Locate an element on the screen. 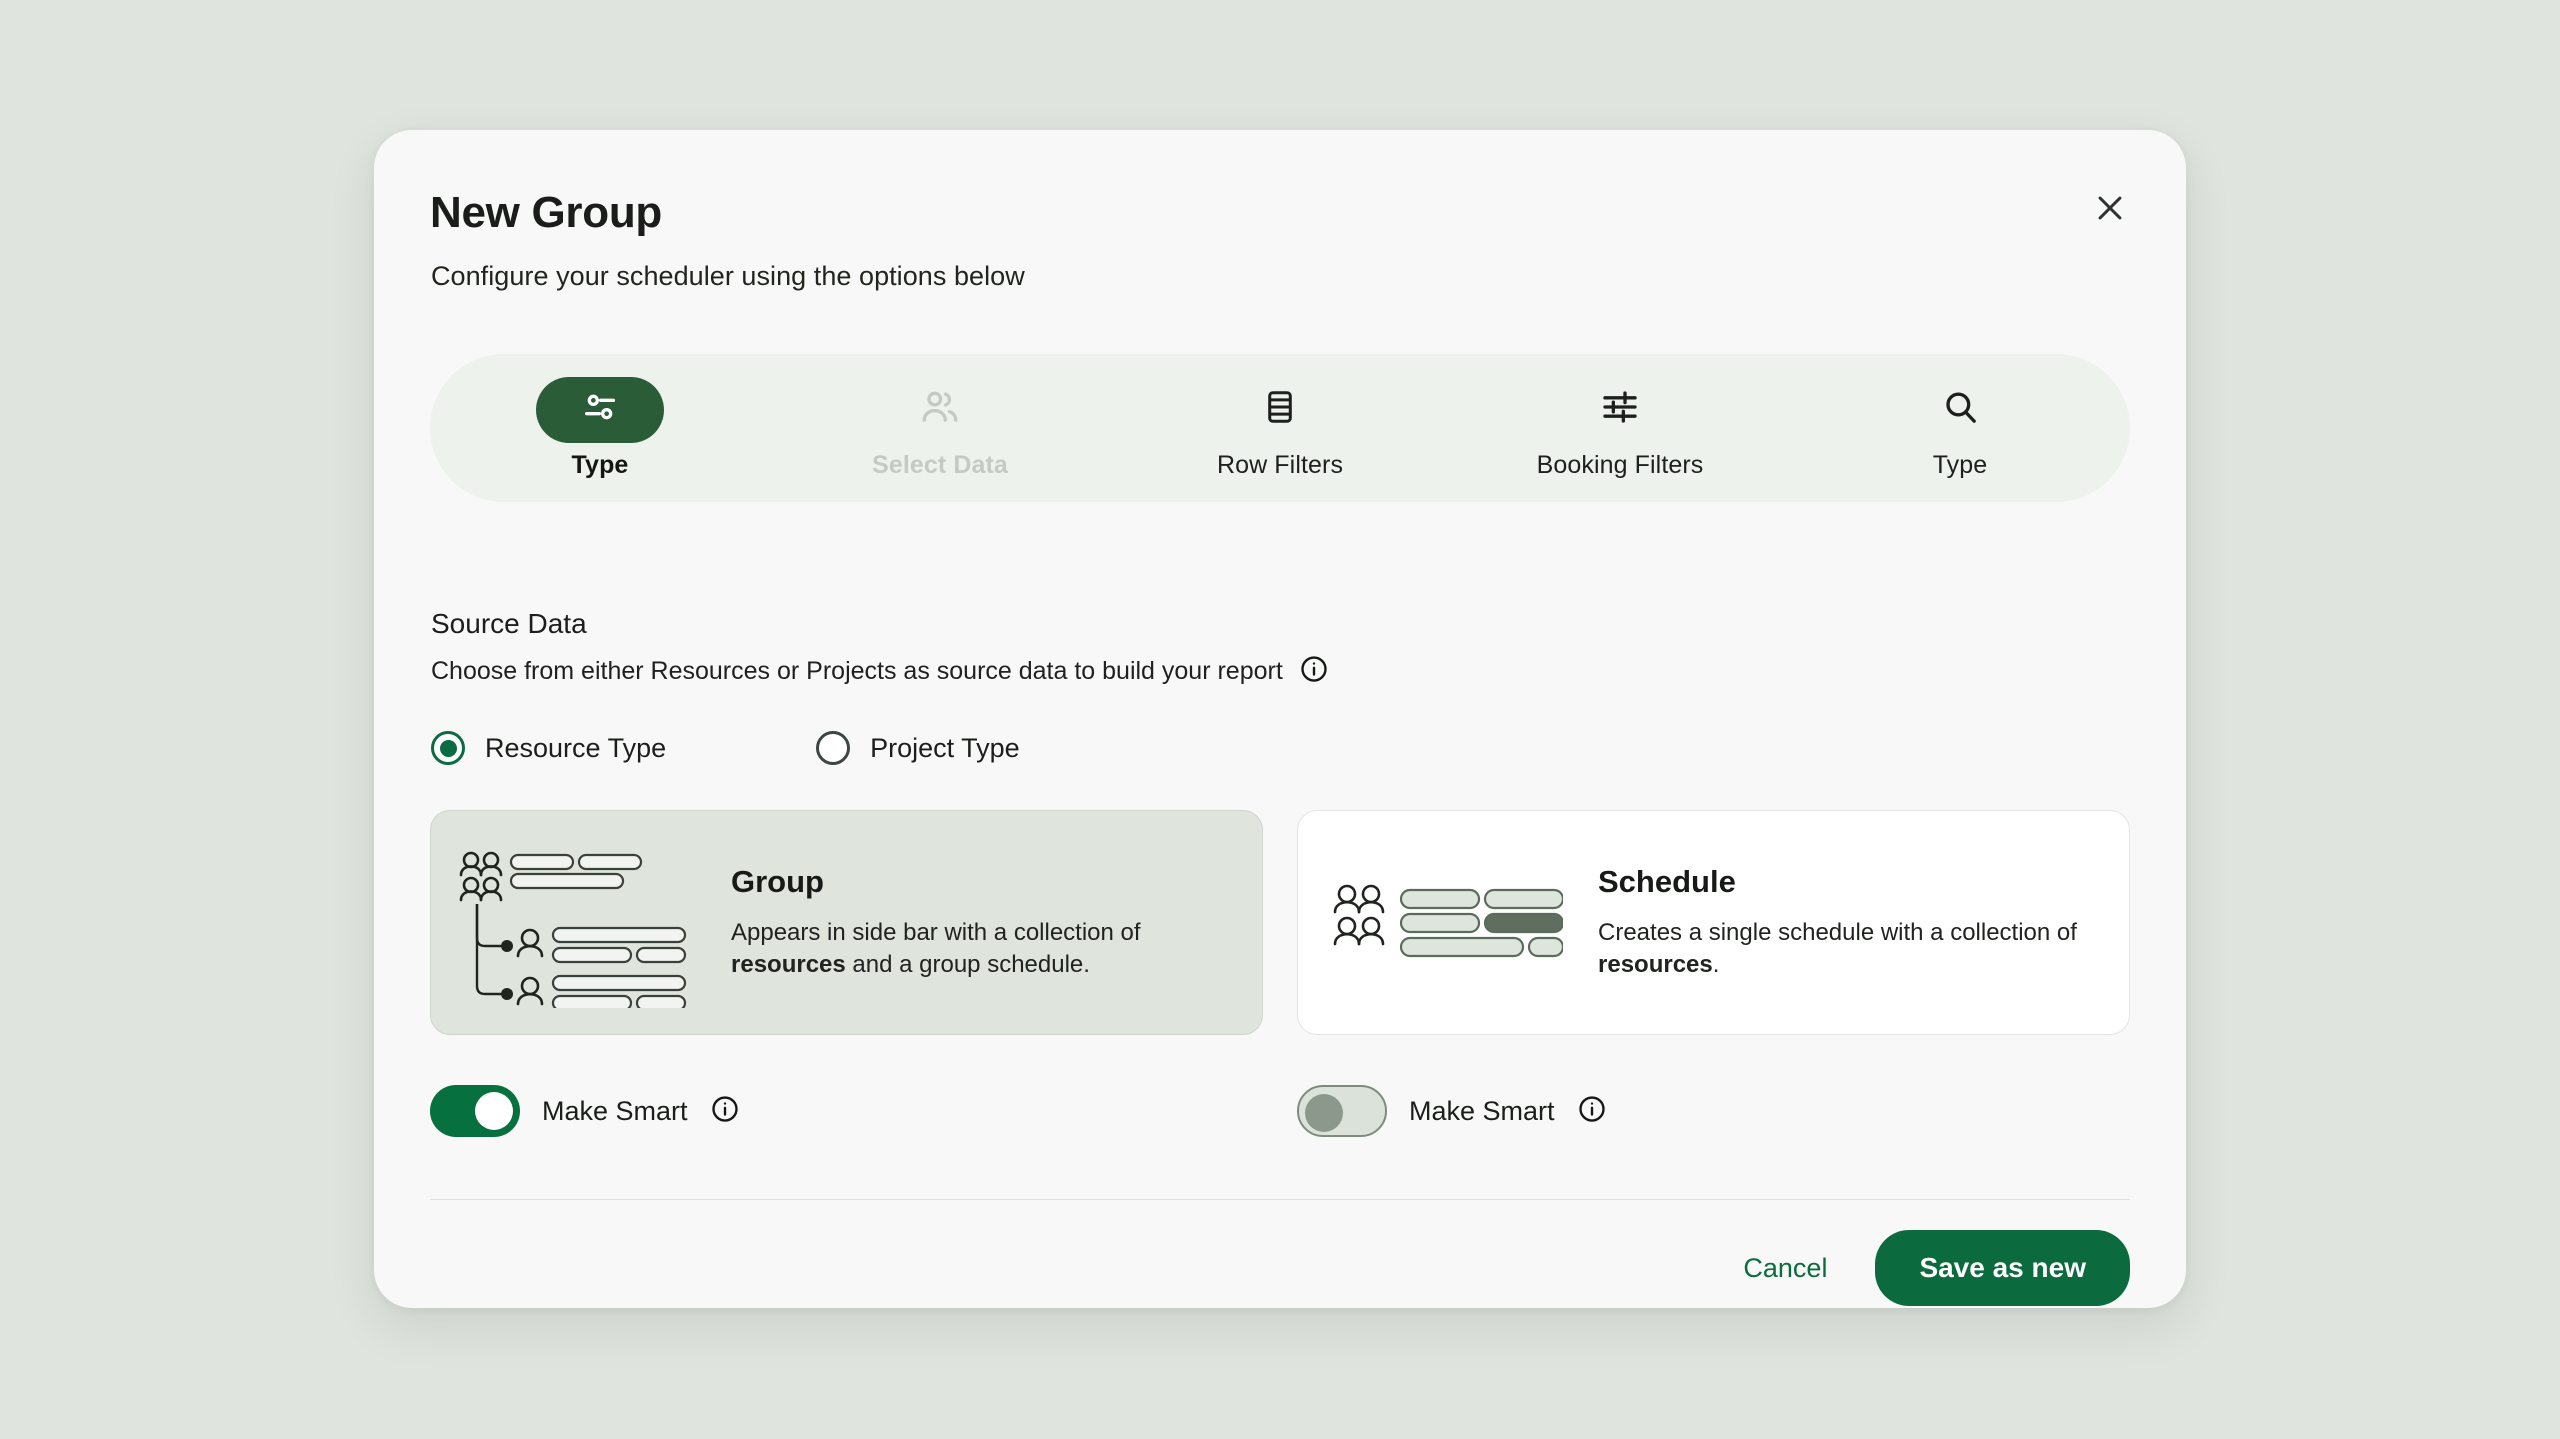  desc-pre: Appears in side bar with a collection of is located at coordinates (936, 933).